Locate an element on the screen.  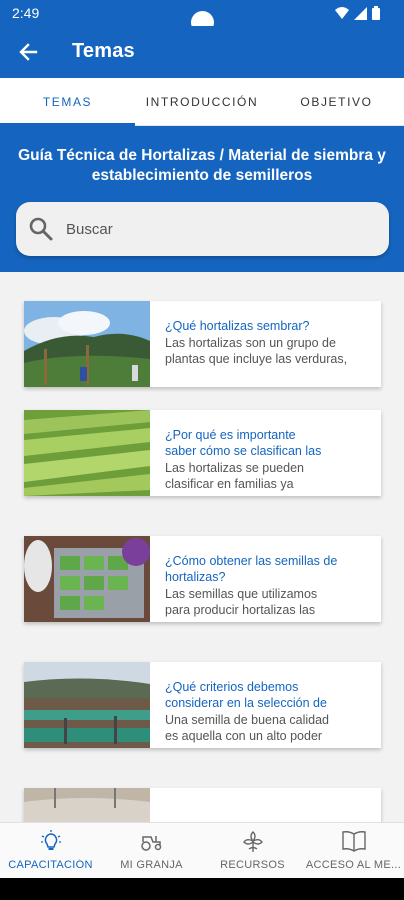
tab-introduccion: INTRODUCCIÓN is located at coordinates (202, 102).